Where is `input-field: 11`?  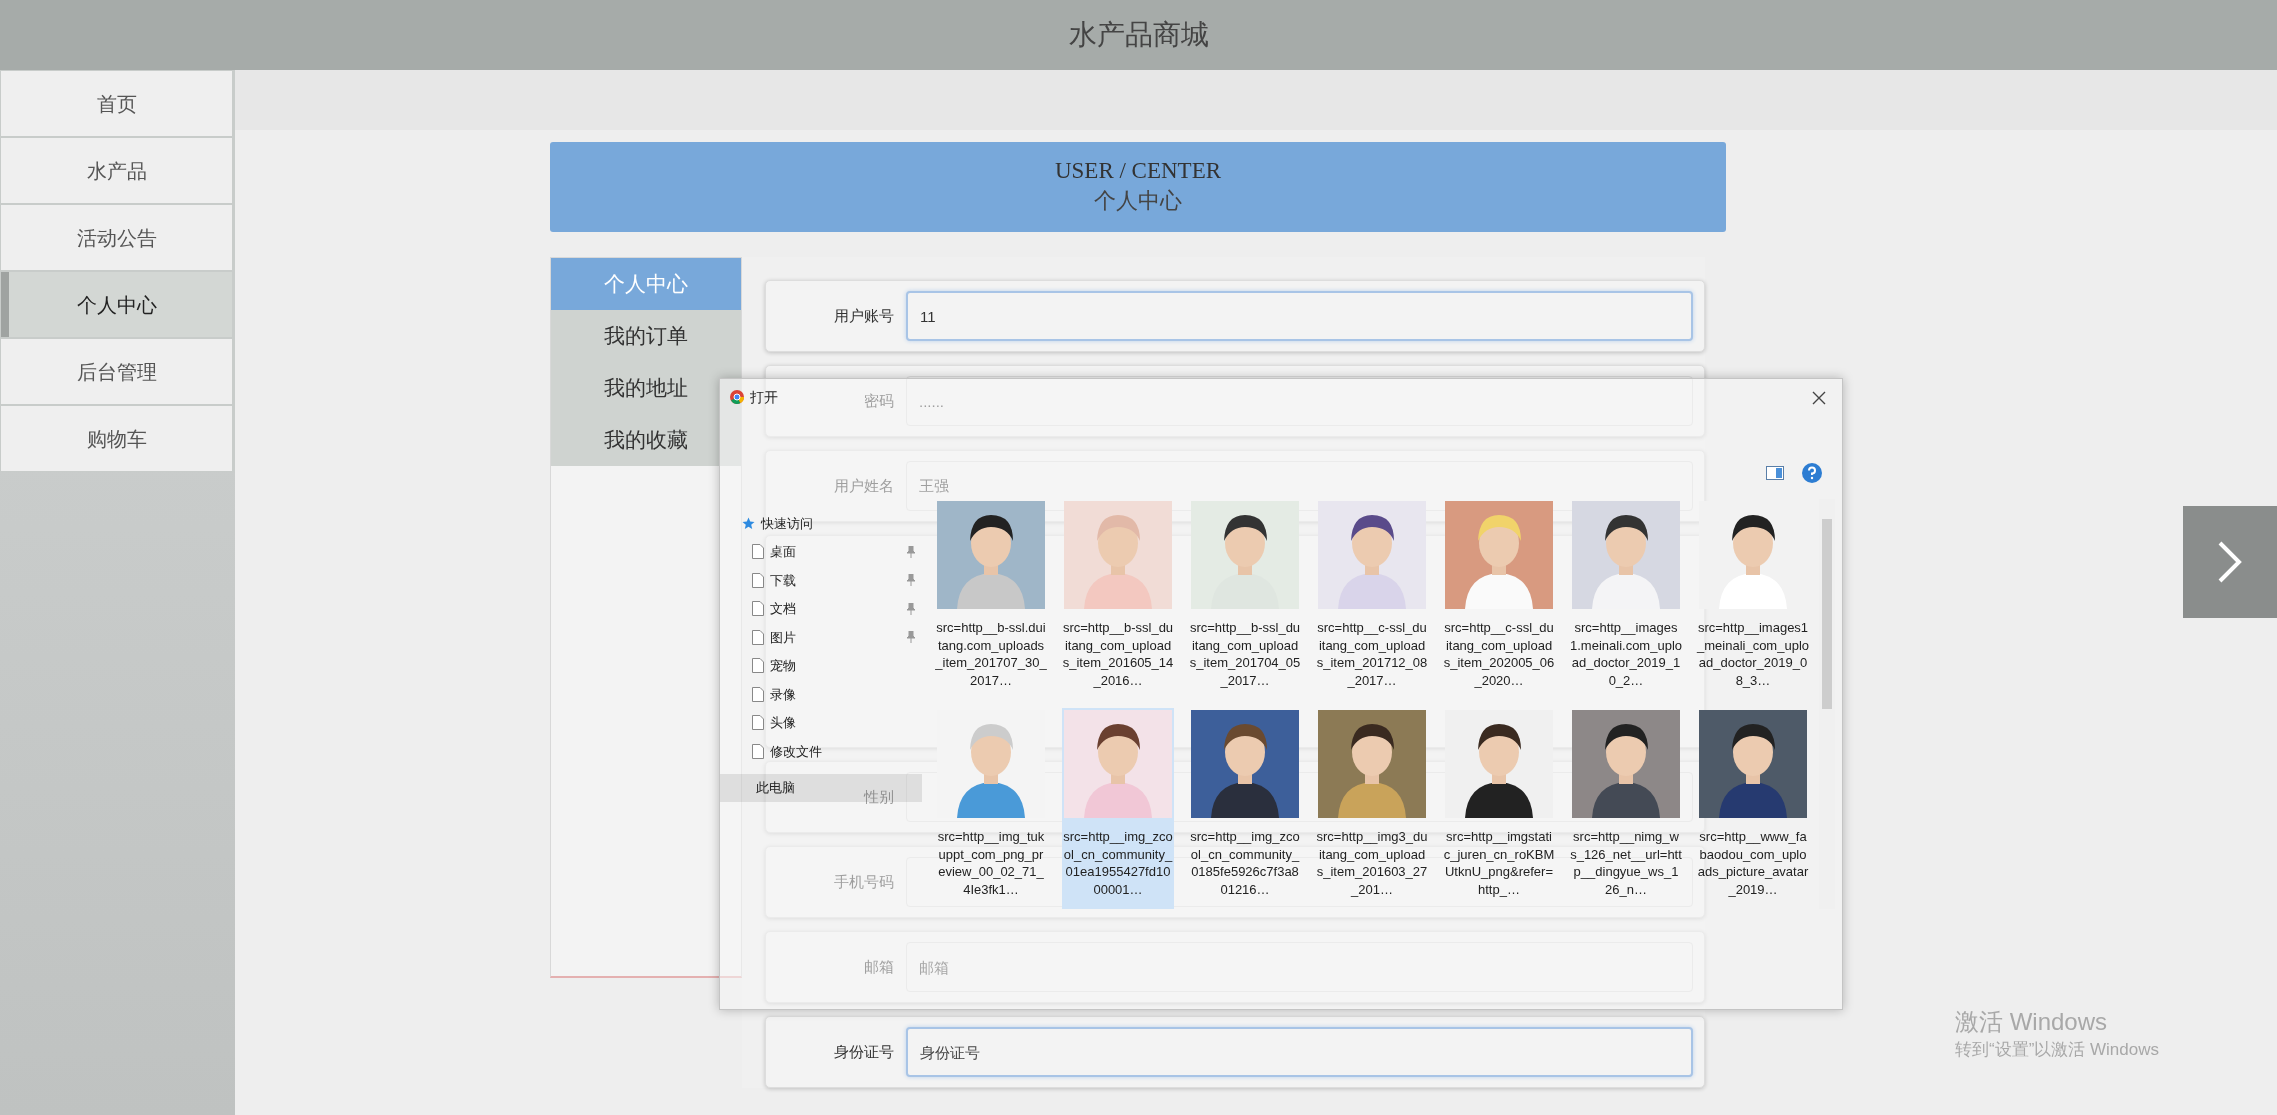 input-field: 11 is located at coordinates (1299, 316).